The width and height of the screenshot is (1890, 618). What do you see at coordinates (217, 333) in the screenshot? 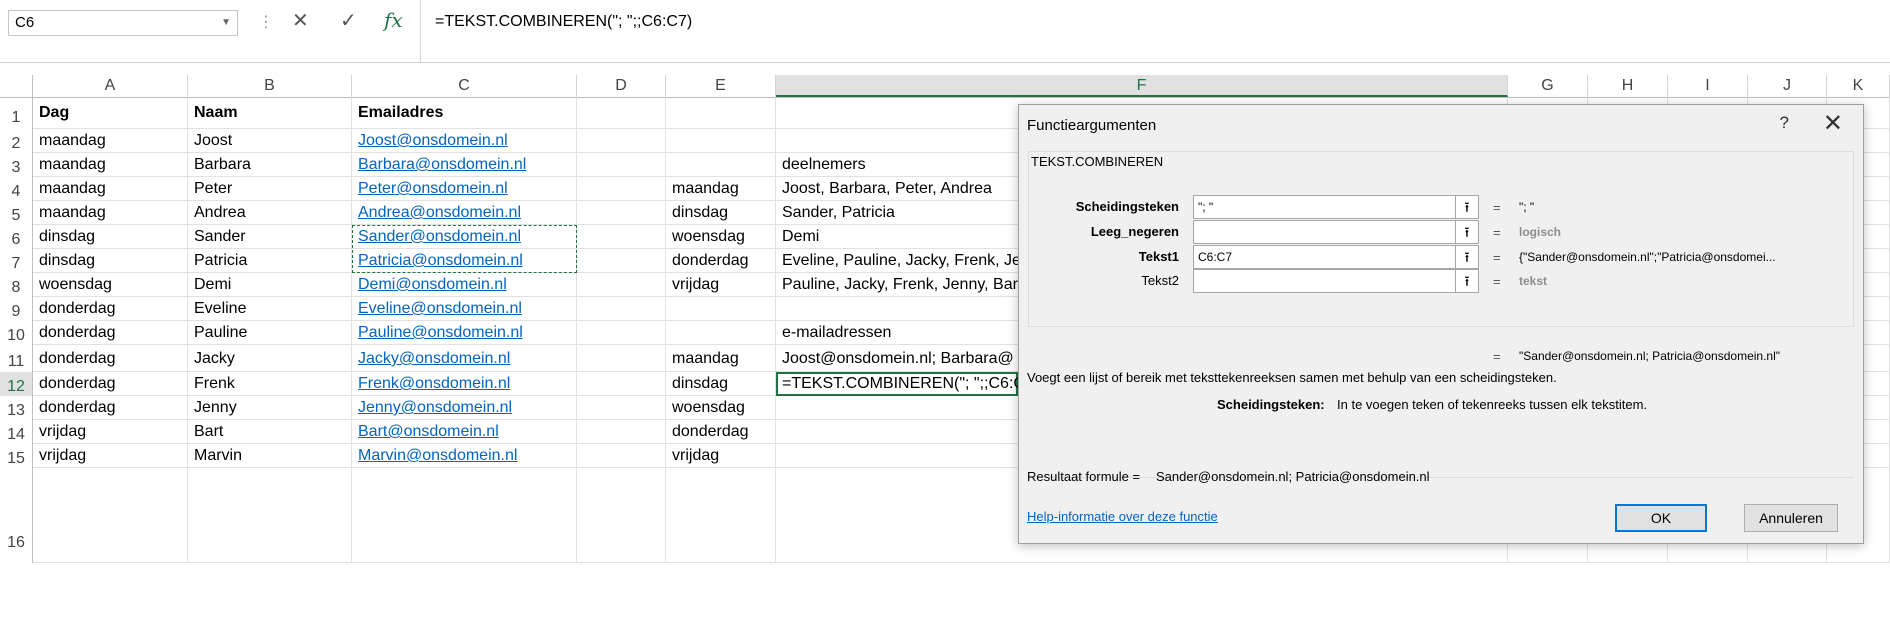
I see `cell-b10: Pauline` at bounding box center [217, 333].